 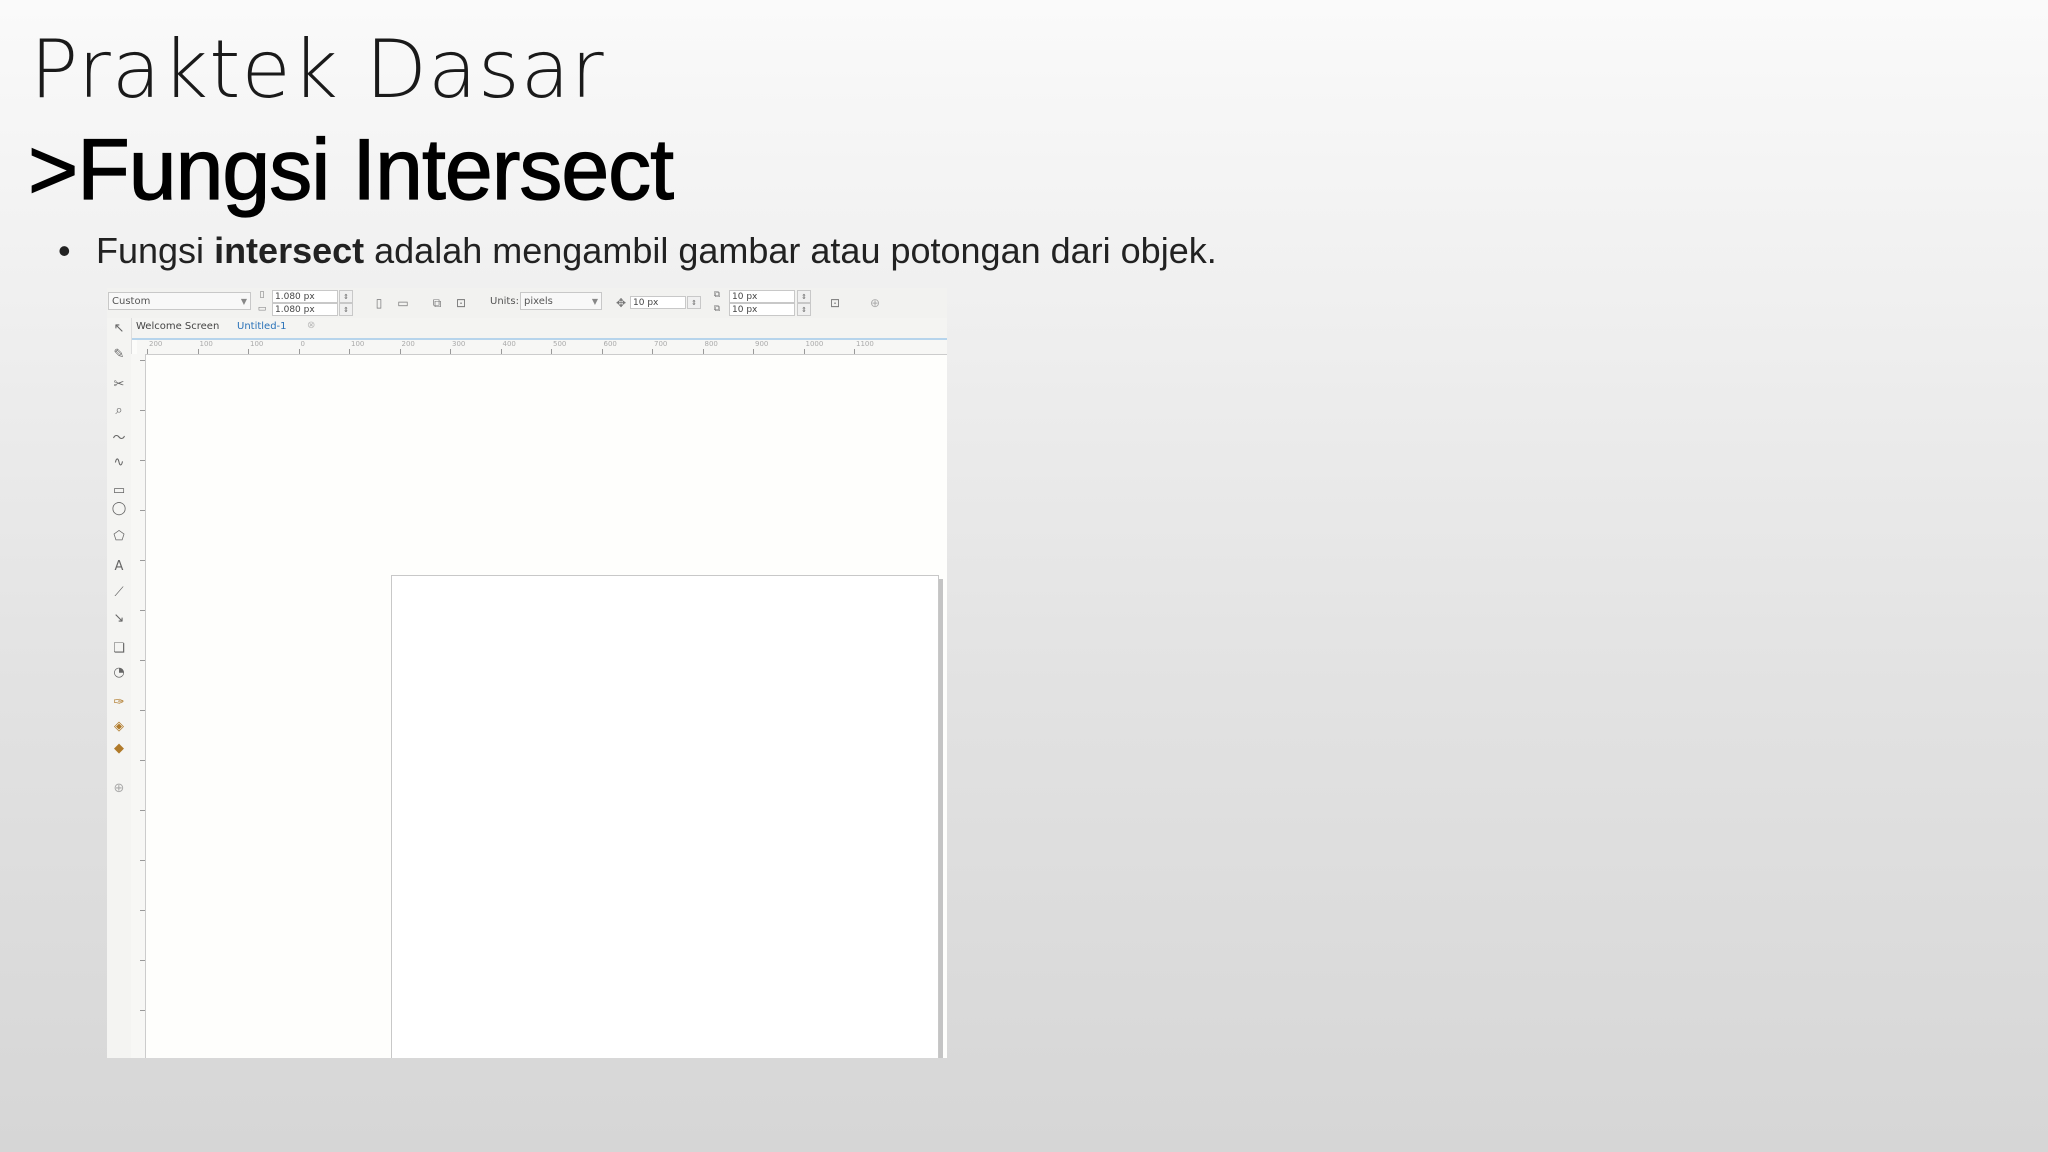 I want to click on ruler-label: 500, so click(x=560, y=344).